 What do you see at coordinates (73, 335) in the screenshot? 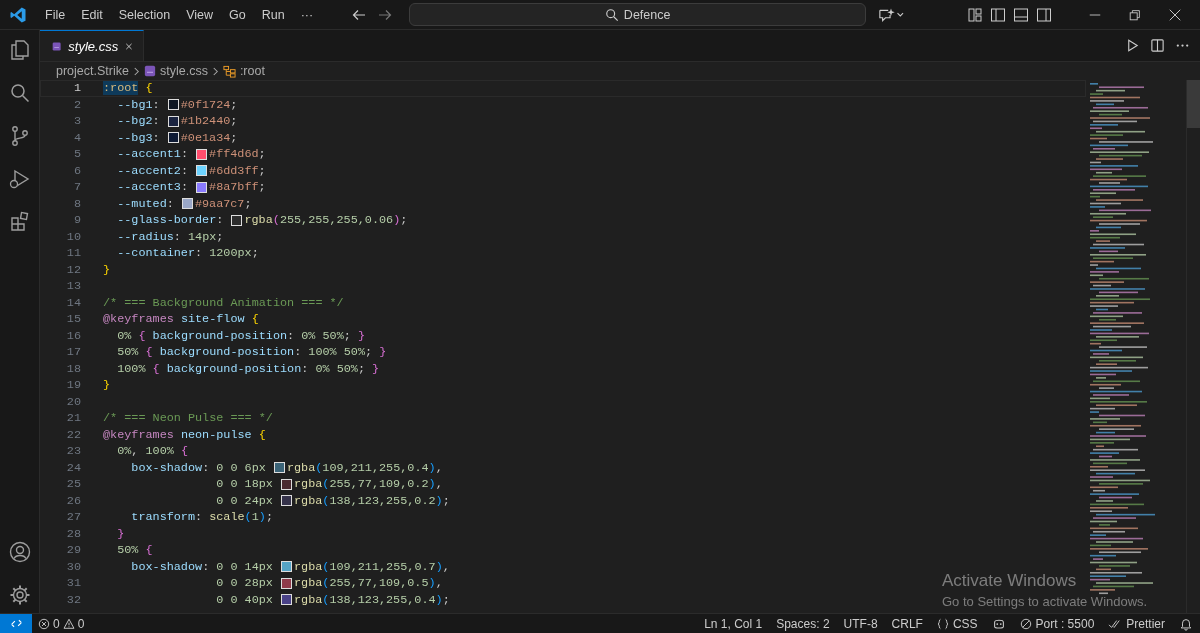
I see `line-number: 16` at bounding box center [73, 335].